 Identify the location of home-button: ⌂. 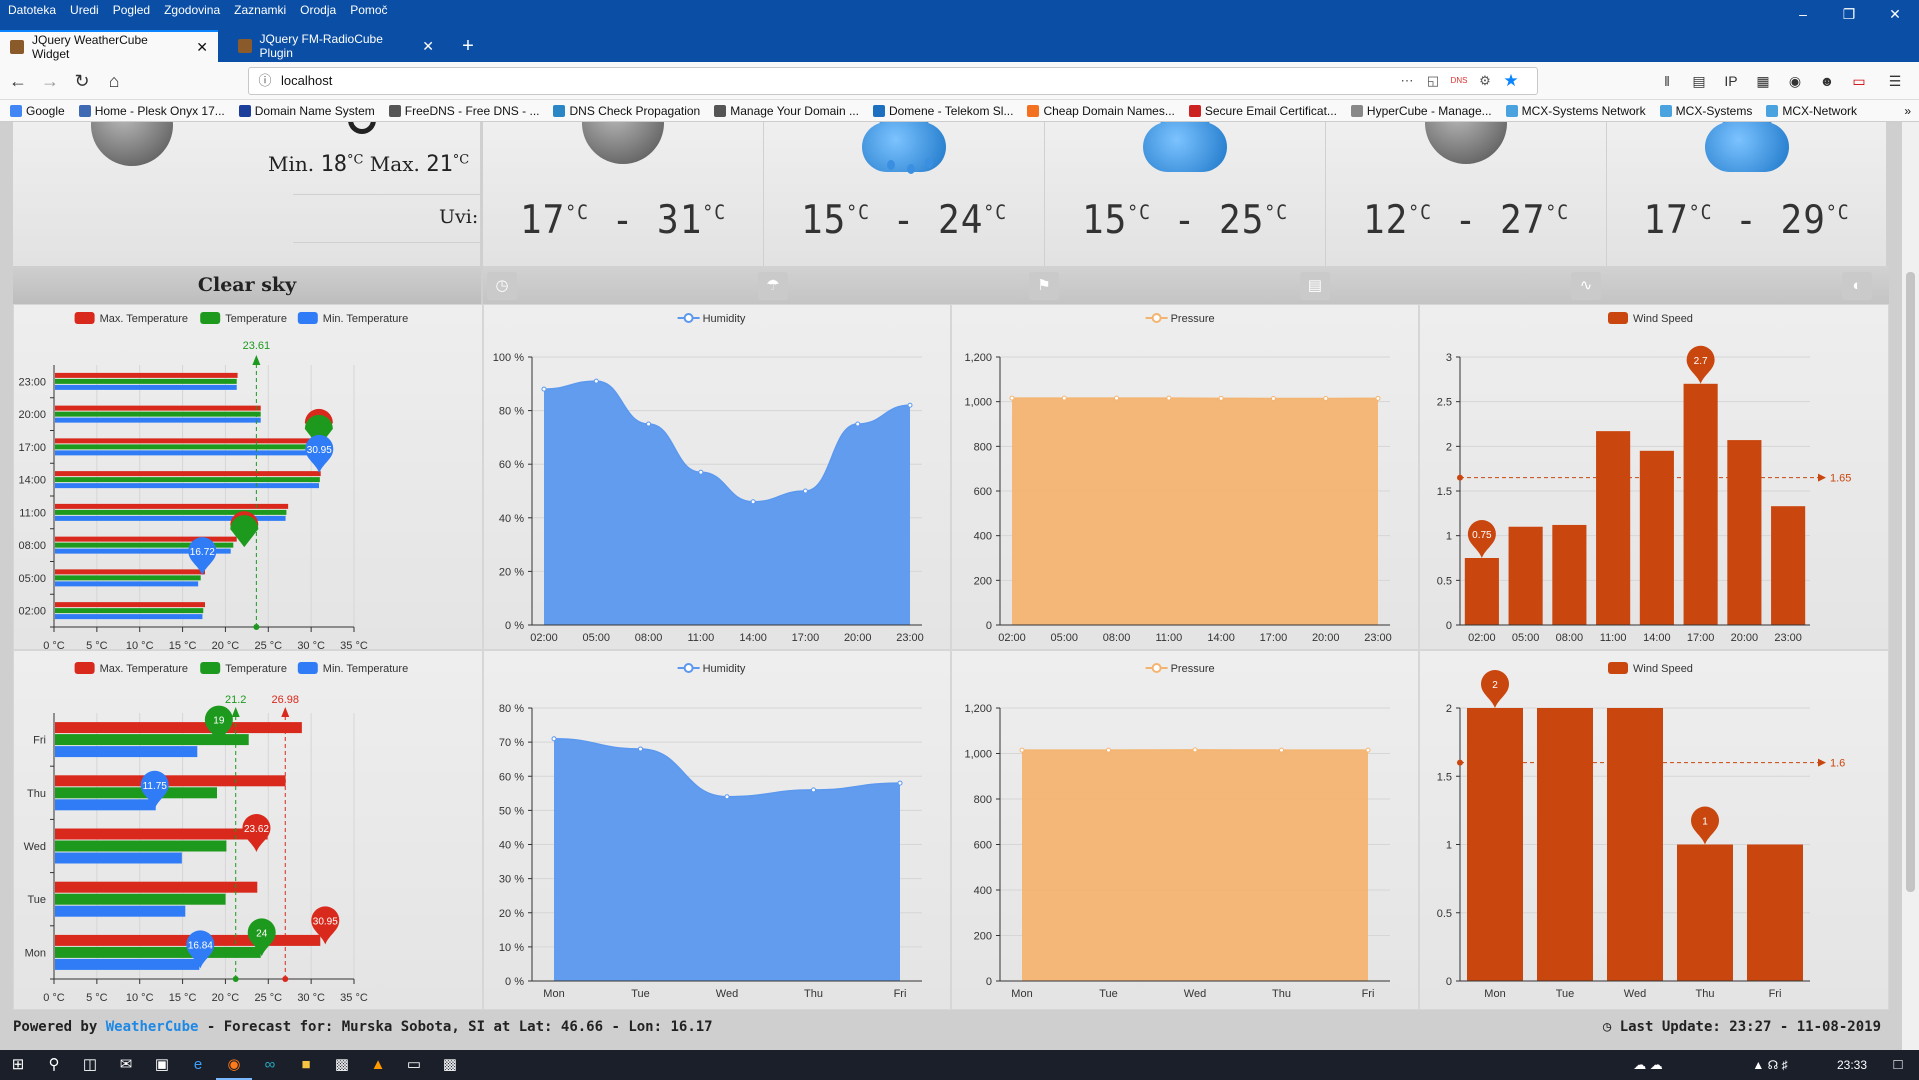
(114, 81).